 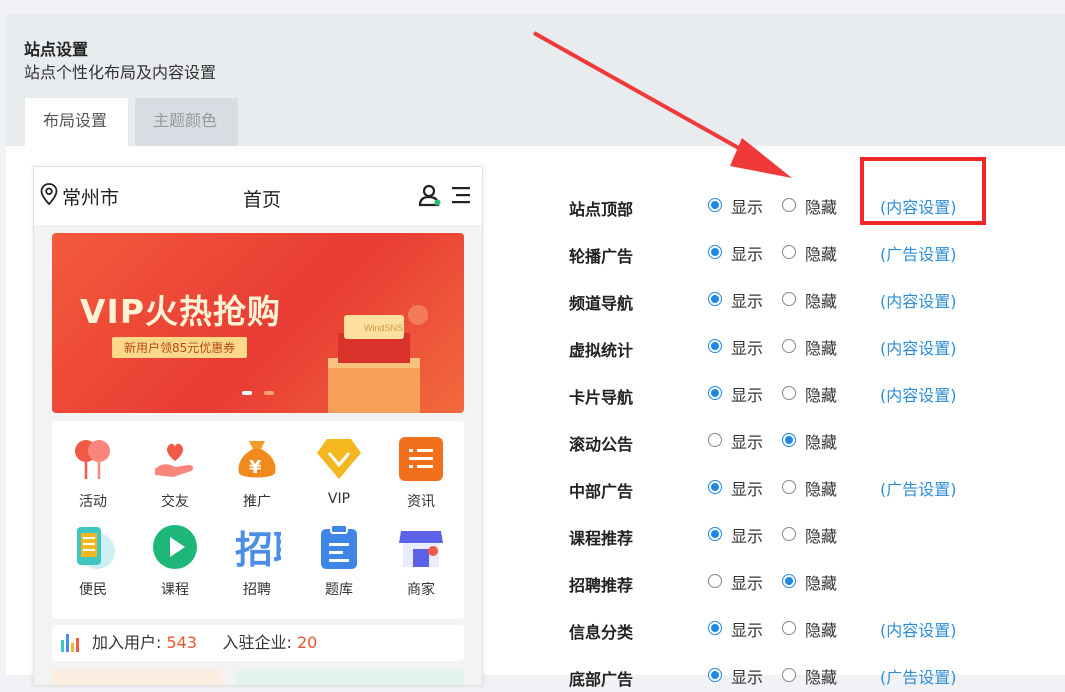 What do you see at coordinates (257, 502) in the screenshot?
I see `grid-item-label: 推广` at bounding box center [257, 502].